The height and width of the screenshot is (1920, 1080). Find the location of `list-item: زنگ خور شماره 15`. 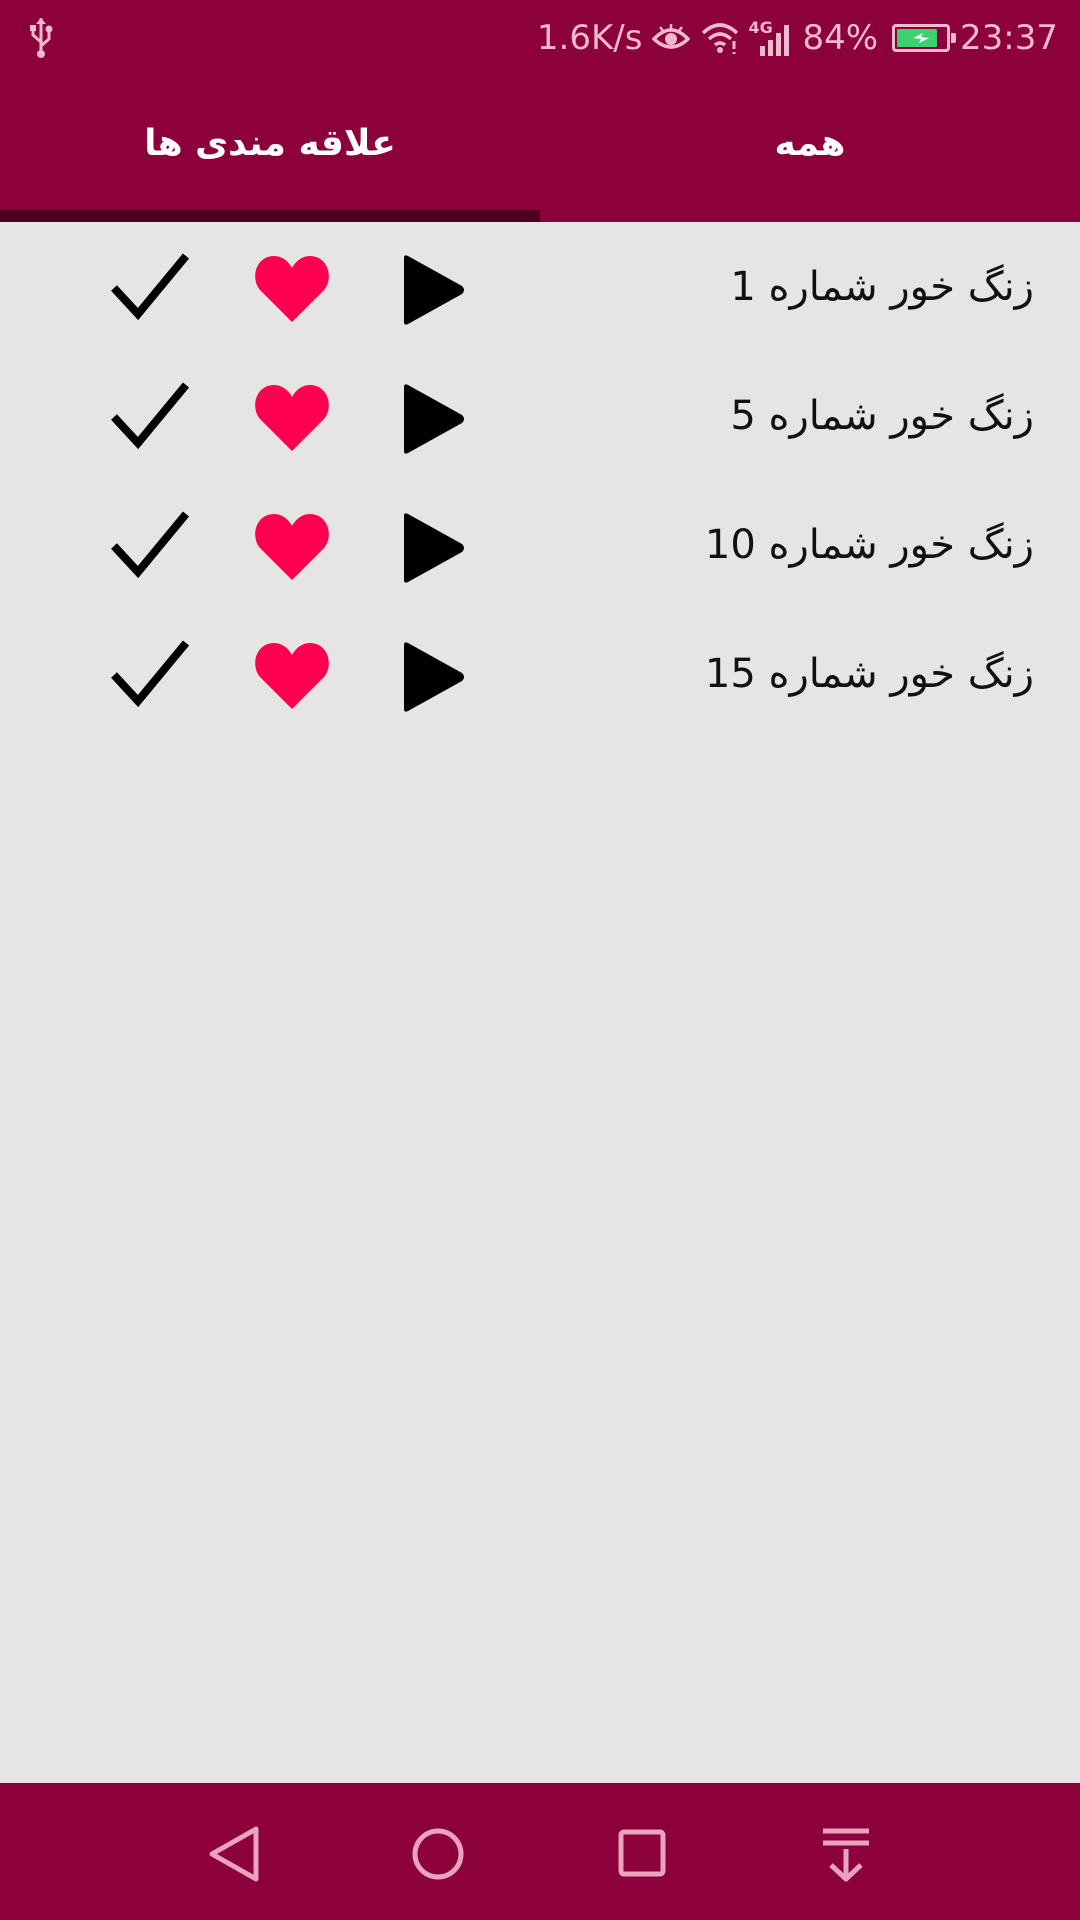

list-item: زنگ خور شماره 15 is located at coordinates (540, 673).